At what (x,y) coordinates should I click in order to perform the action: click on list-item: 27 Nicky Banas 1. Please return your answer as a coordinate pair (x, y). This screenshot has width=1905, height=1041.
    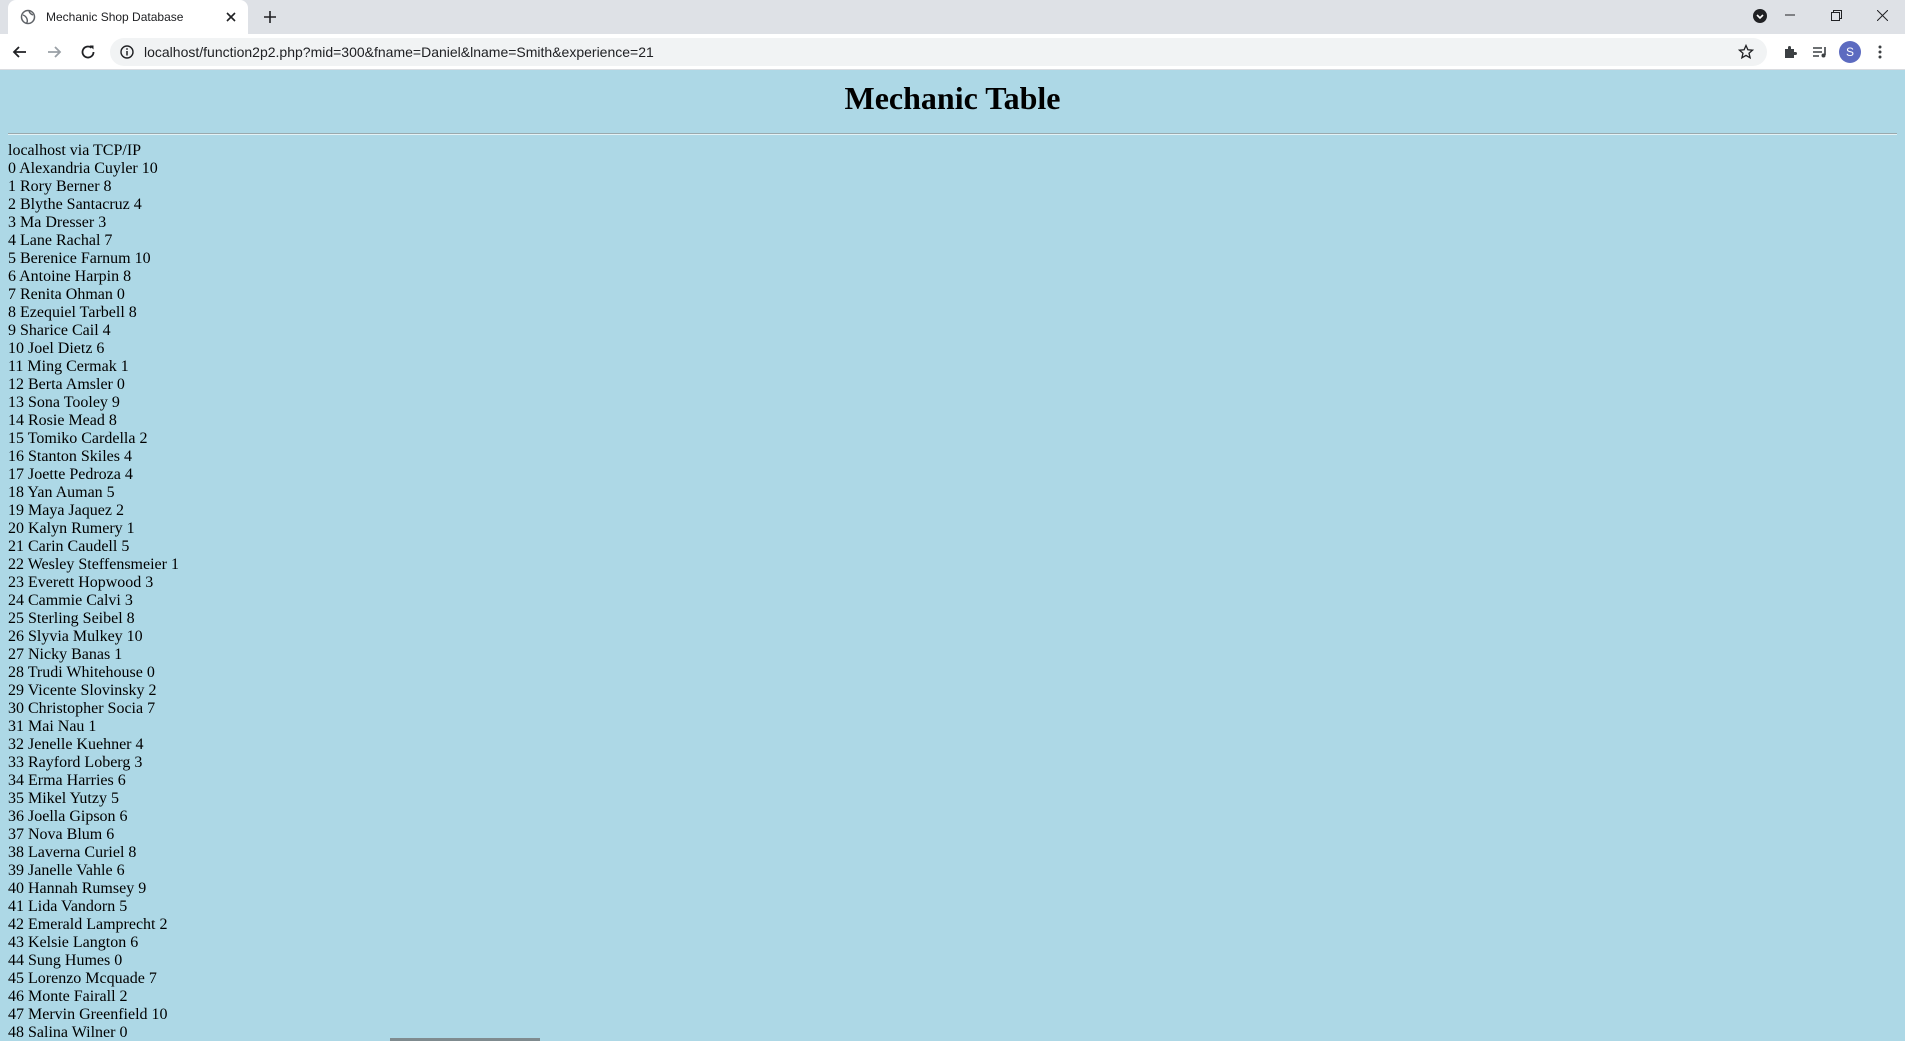
    Looking at the image, I should click on (65, 654).